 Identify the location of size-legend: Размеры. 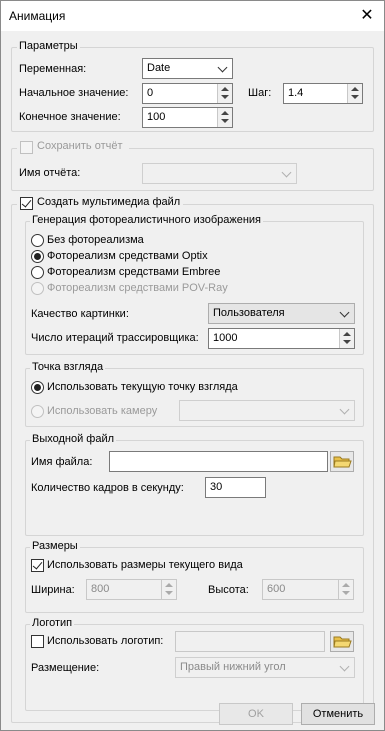
(55, 546).